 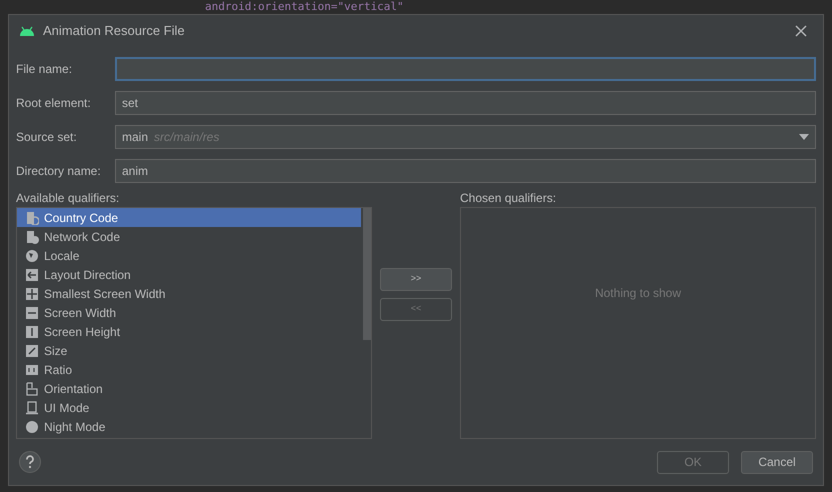 What do you see at coordinates (189, 274) in the screenshot?
I see `qualifier-item: Layout Direction` at bounding box center [189, 274].